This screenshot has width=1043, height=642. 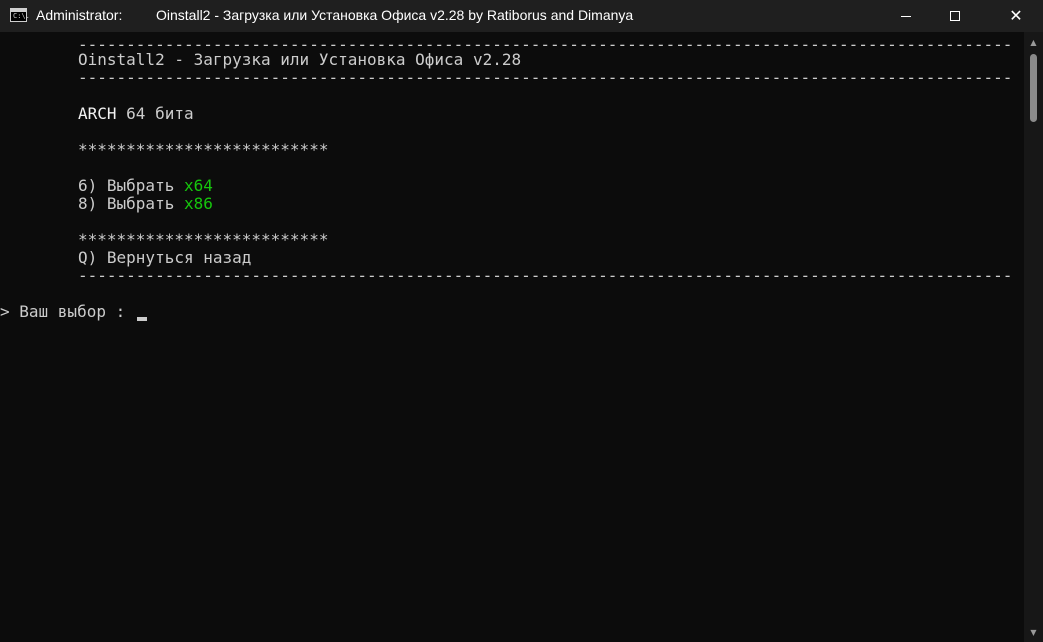 What do you see at coordinates (131, 203) in the screenshot?
I see `menu-item-key: 8) Выбрать` at bounding box center [131, 203].